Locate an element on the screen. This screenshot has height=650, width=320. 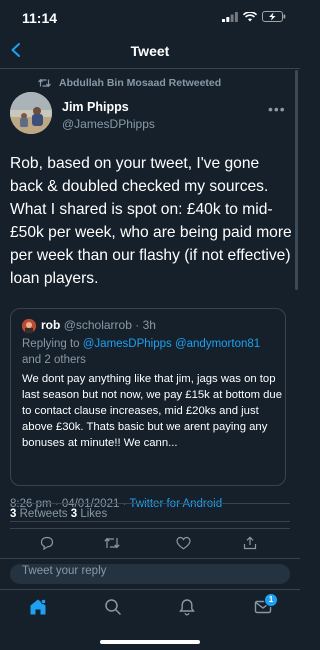
wifi-icon is located at coordinates (250, 16).